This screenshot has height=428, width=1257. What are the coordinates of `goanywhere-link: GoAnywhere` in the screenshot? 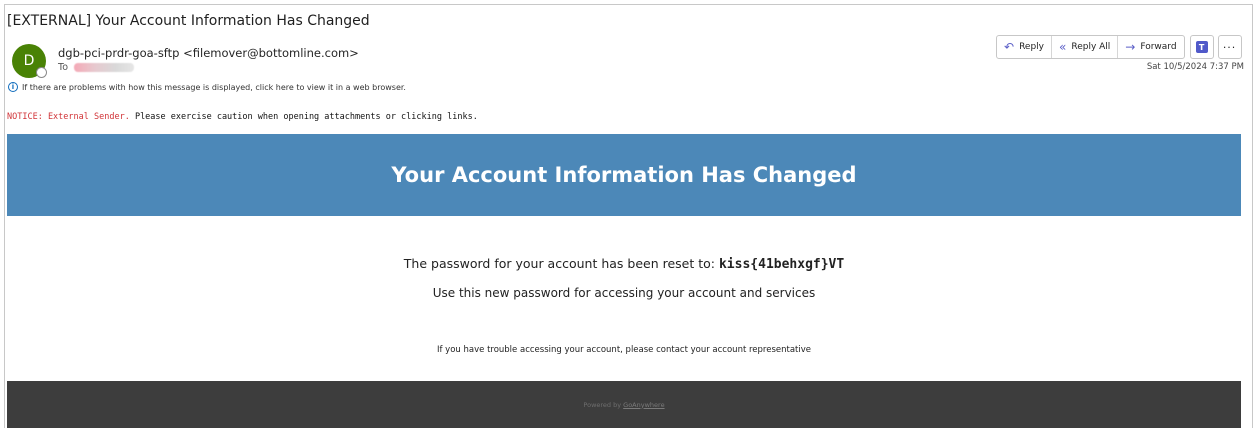 It's located at (643, 405).